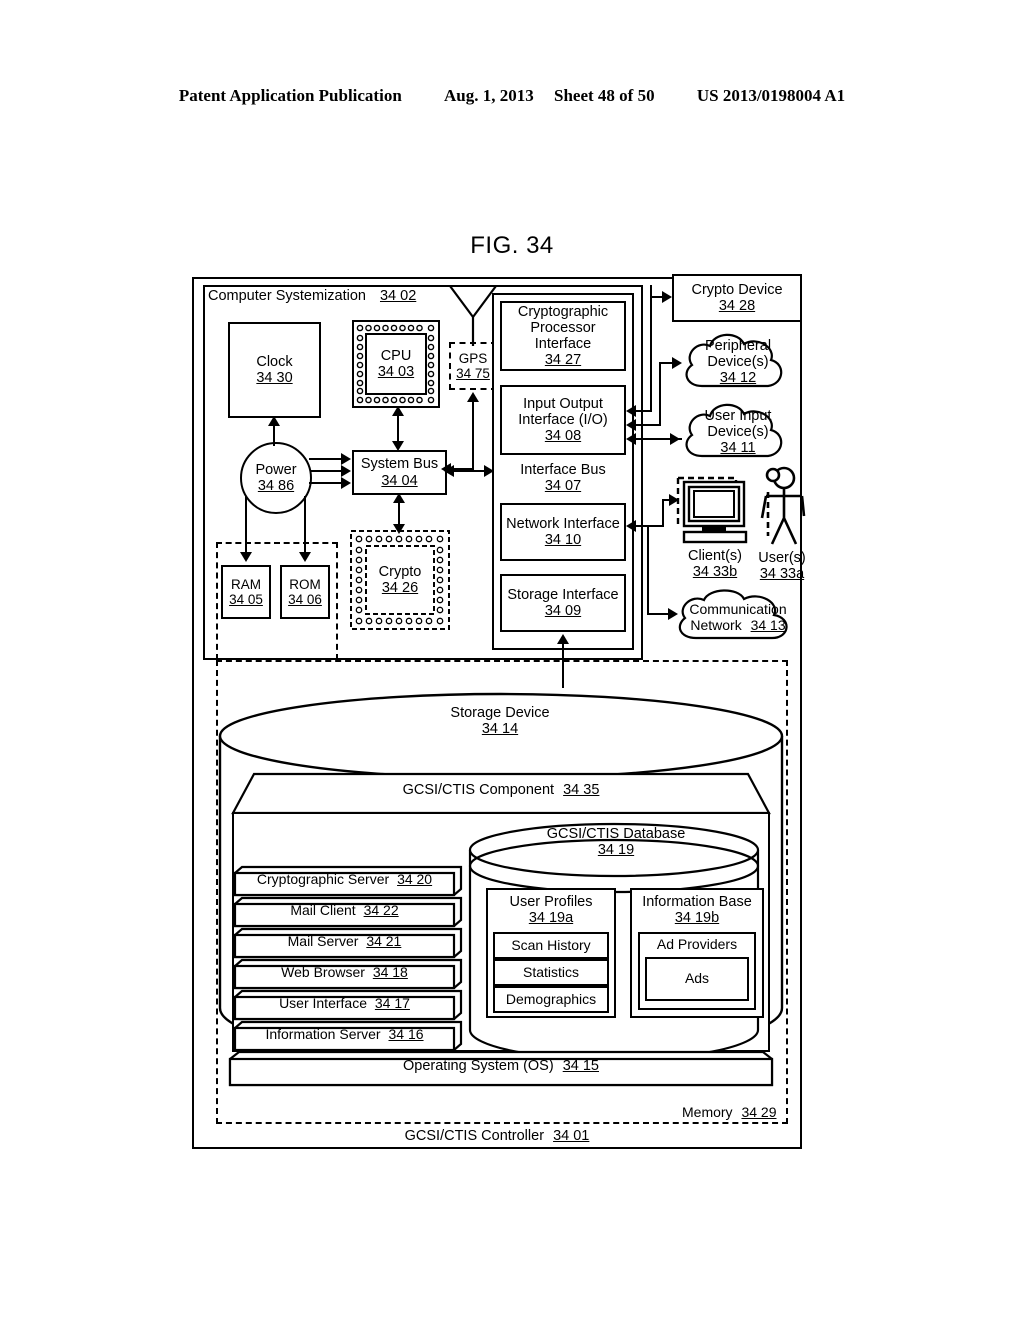 This screenshot has width=1024, height=1320. What do you see at coordinates (563, 540) in the screenshot?
I see `network-interface-ref: 34 10` at bounding box center [563, 540].